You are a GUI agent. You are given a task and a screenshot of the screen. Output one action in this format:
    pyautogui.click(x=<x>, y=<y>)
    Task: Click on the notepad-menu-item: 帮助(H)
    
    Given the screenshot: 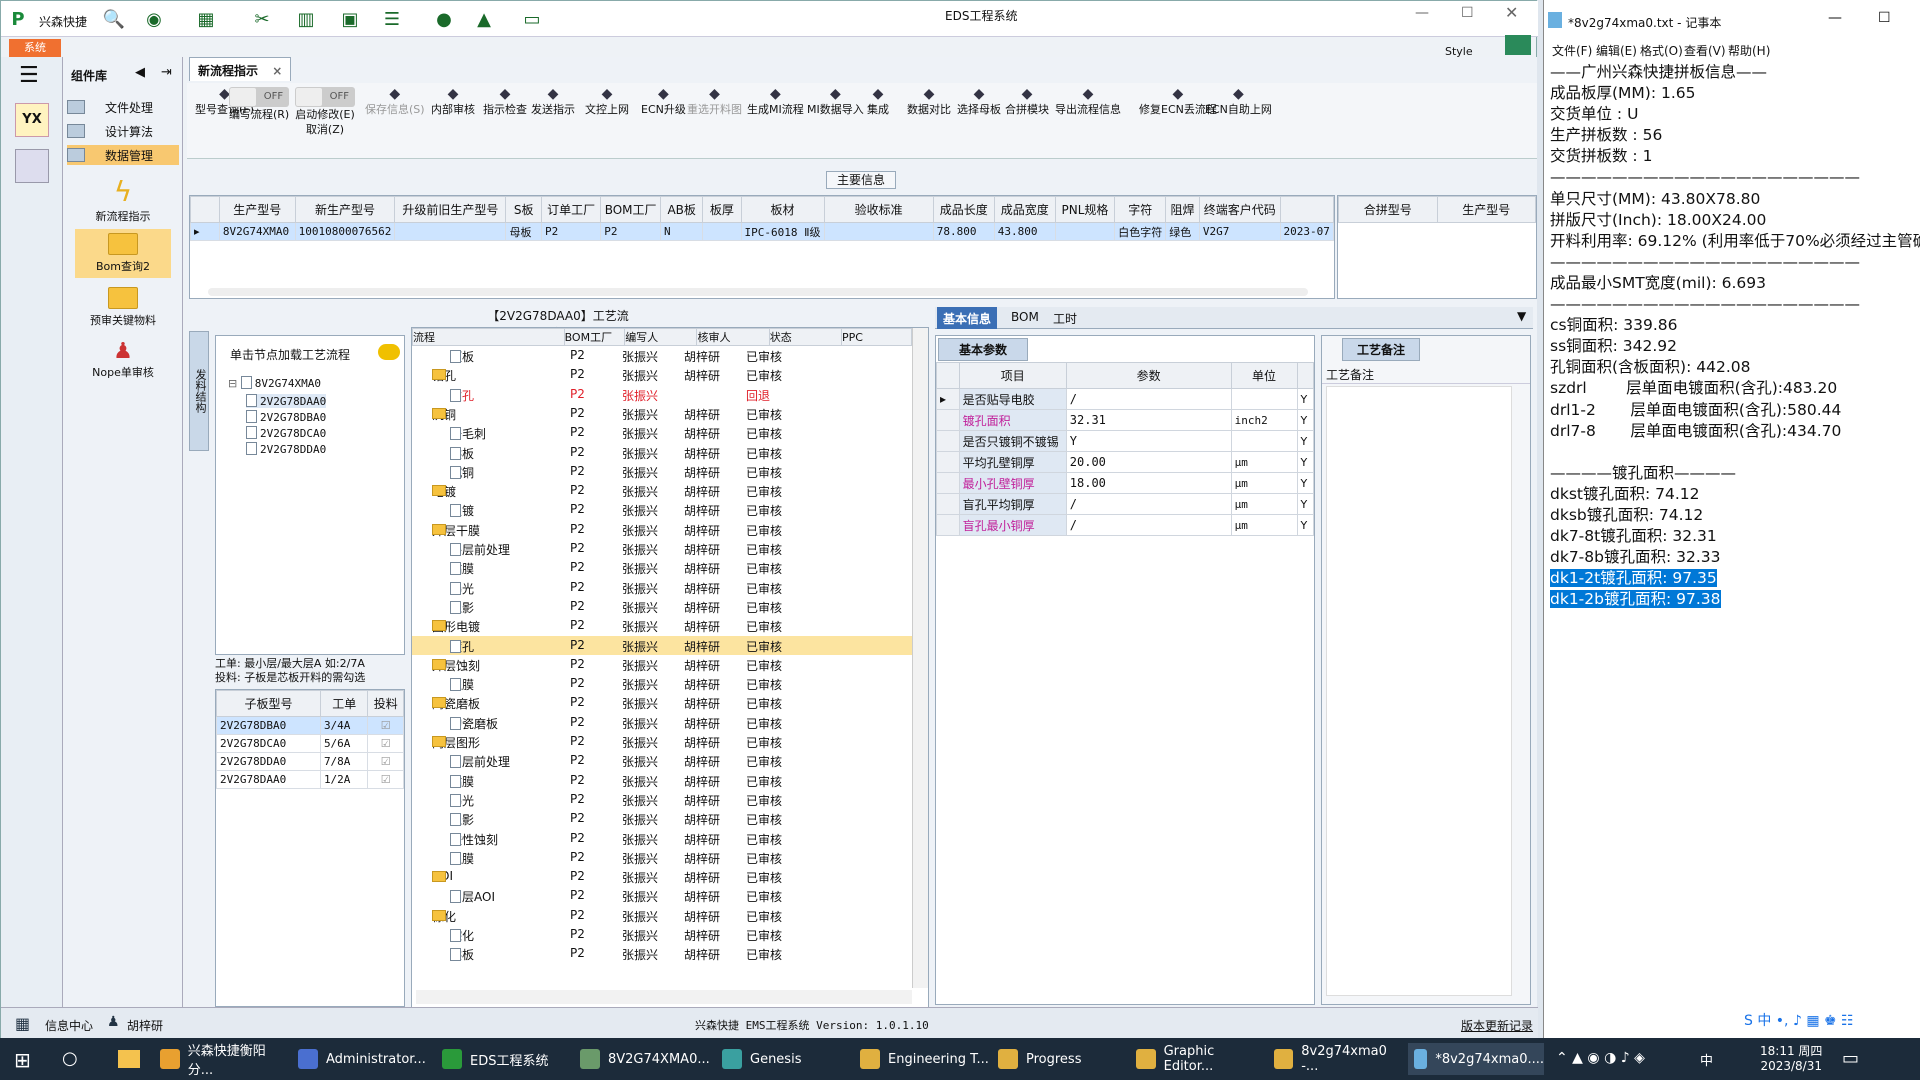 What is the action you would take?
    pyautogui.click(x=1749, y=50)
    